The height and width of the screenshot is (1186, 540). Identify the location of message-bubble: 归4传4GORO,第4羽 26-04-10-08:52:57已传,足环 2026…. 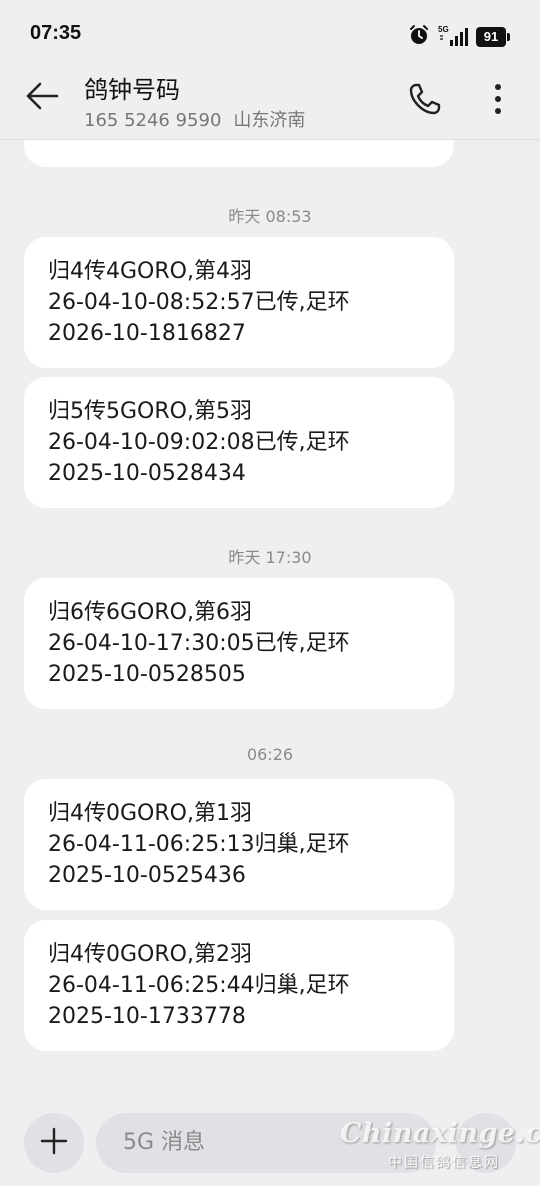
(239, 302).